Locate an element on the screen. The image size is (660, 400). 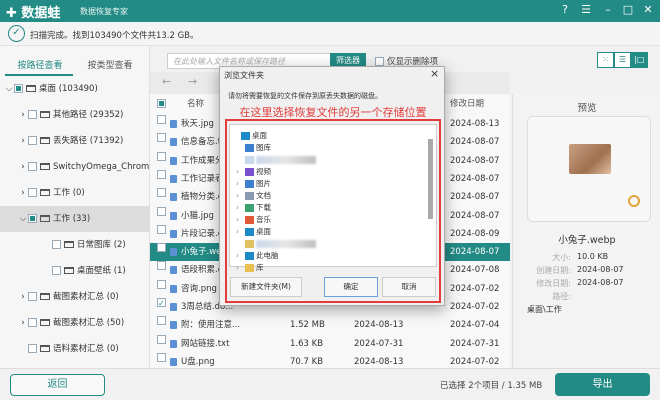
ok-button: 确定 is located at coordinates (351, 287).